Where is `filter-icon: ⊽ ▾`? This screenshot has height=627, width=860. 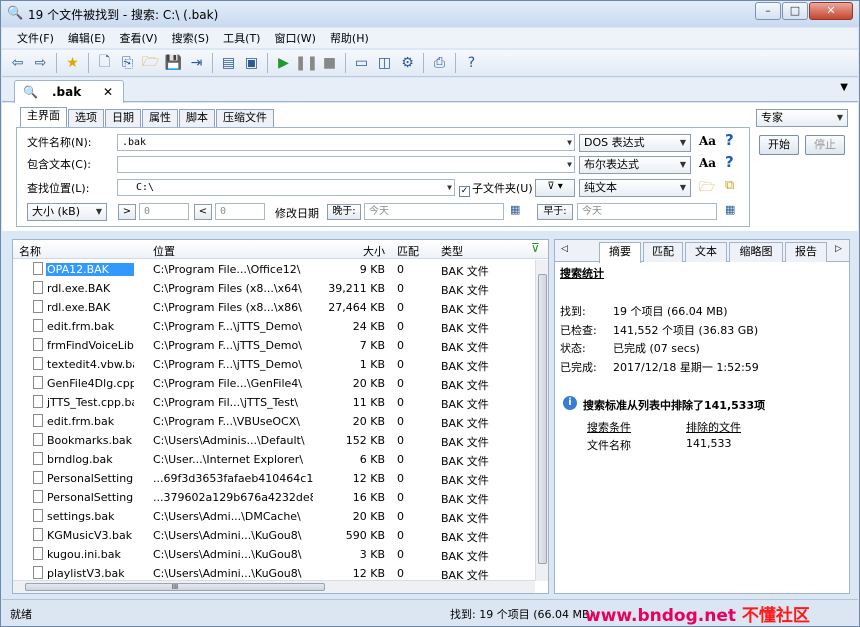
filter-icon: ⊽ ▾ is located at coordinates (555, 188).